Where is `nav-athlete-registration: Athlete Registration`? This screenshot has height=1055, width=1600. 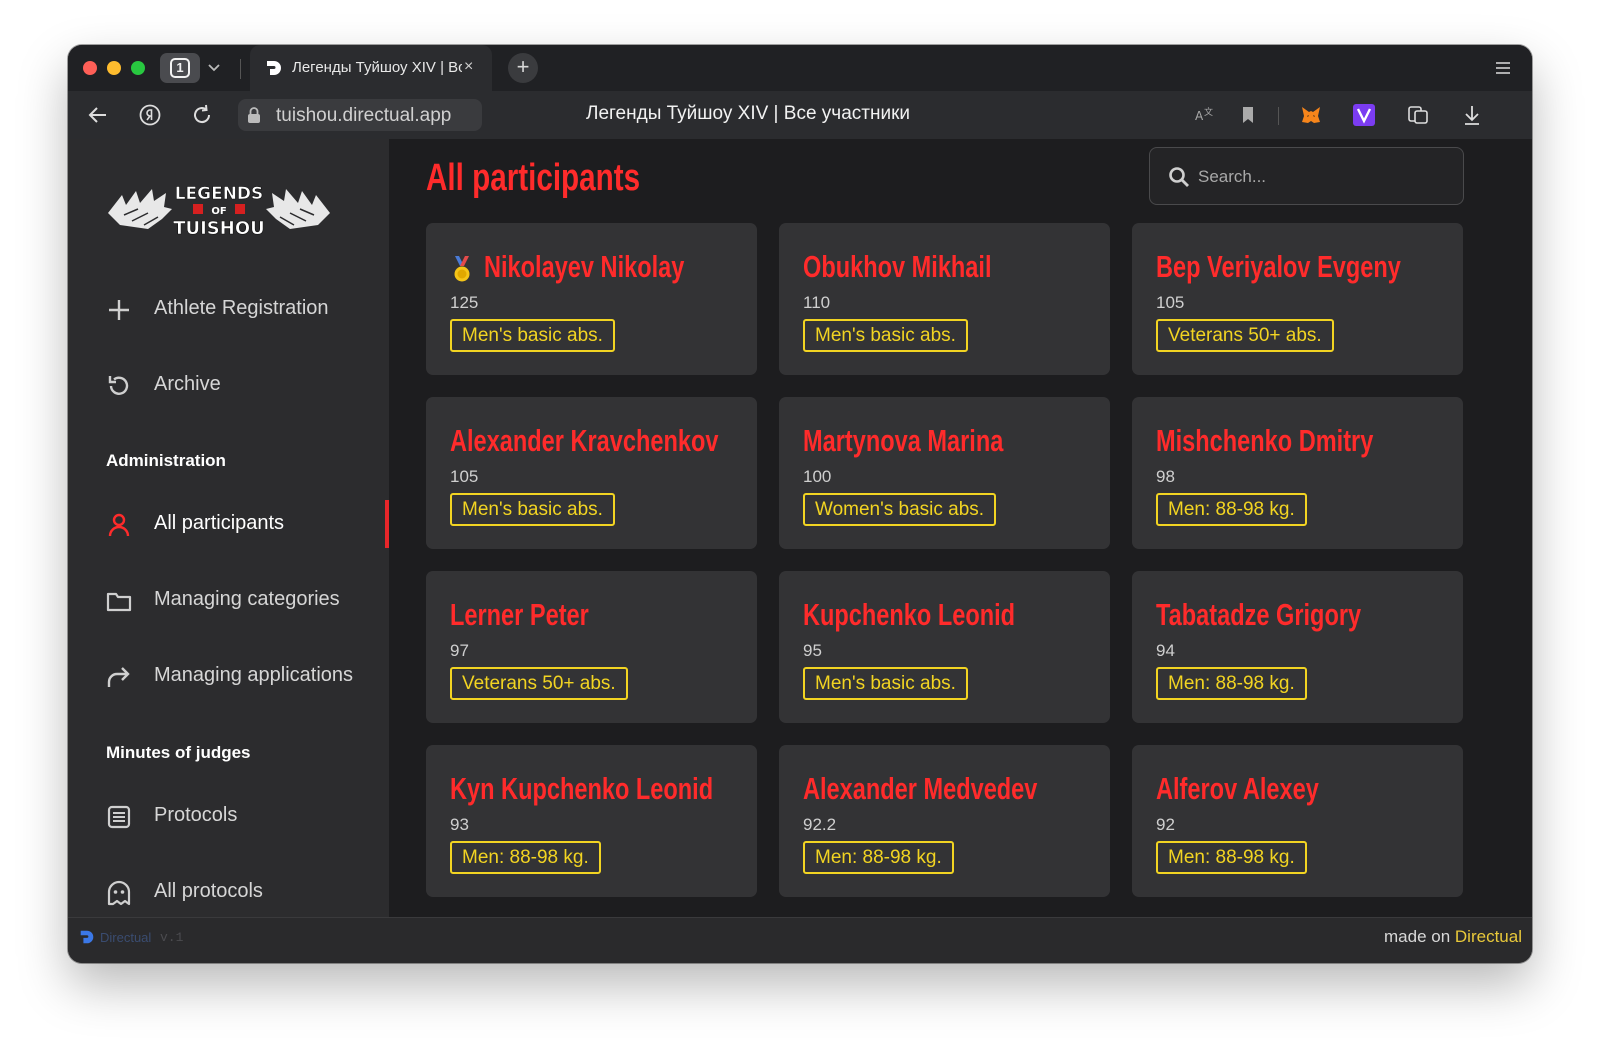 nav-athlete-registration: Athlete Registration is located at coordinates (246, 309).